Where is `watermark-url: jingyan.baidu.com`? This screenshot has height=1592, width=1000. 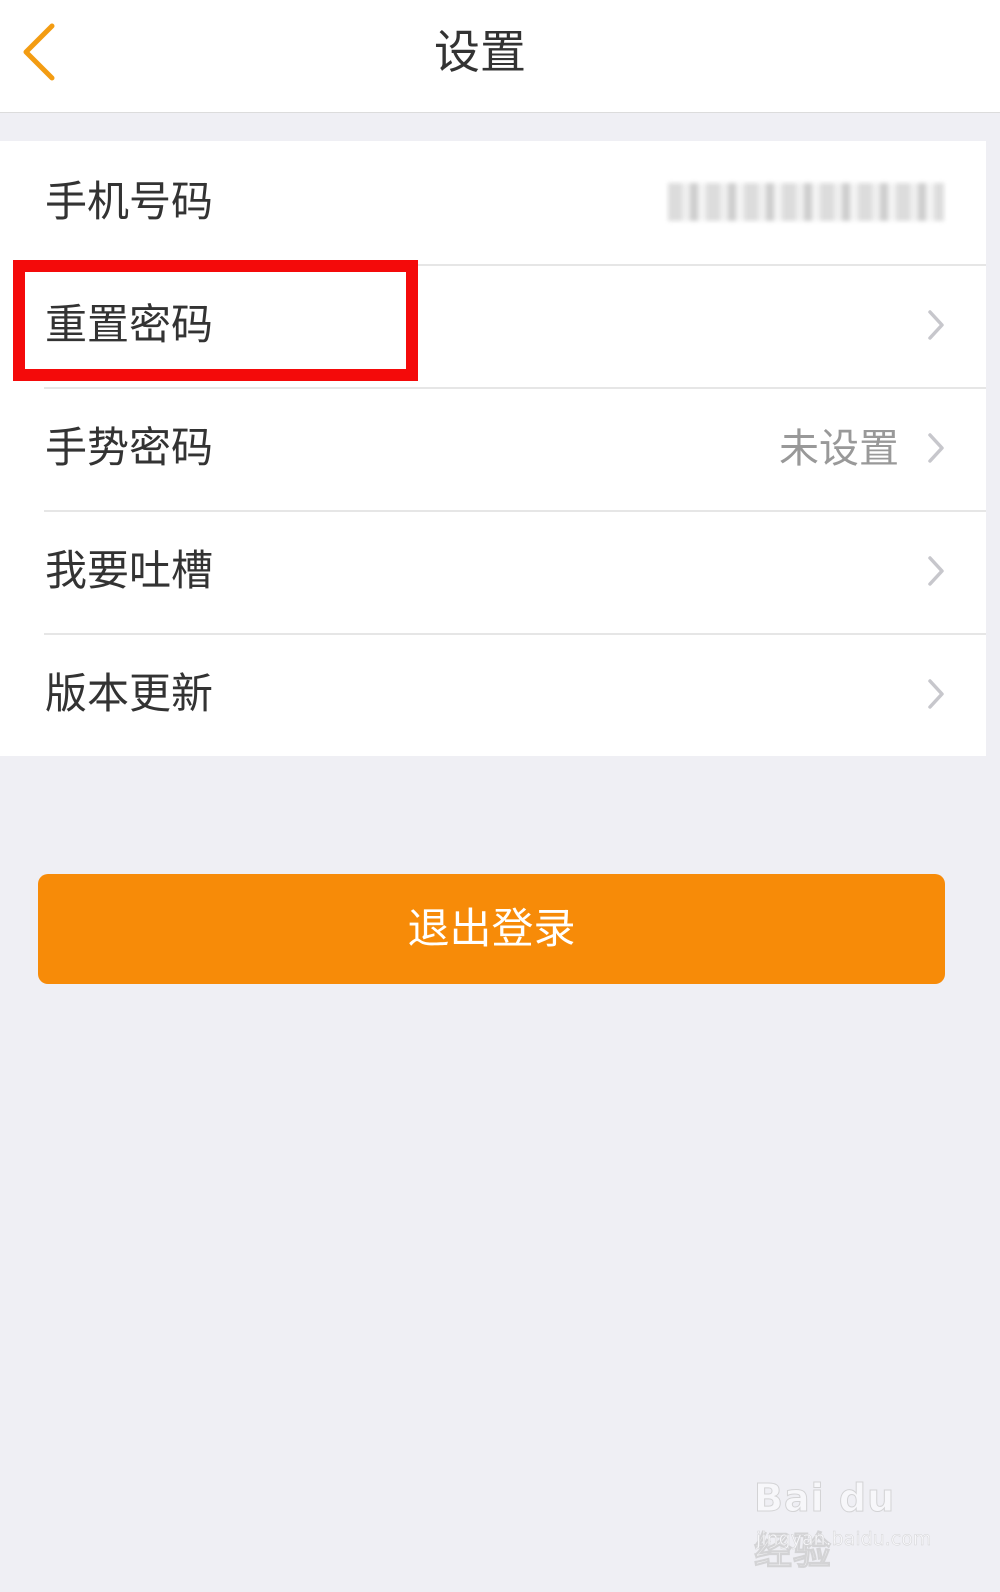
watermark-url: jingyan.baidu.com is located at coordinates (844, 1539).